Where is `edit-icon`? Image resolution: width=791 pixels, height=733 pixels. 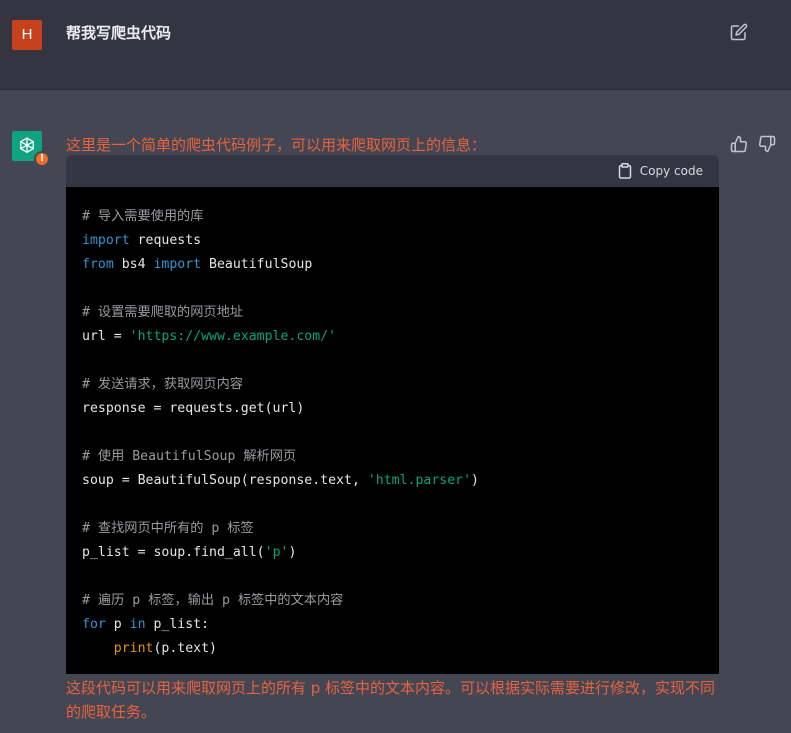 edit-icon is located at coordinates (739, 32).